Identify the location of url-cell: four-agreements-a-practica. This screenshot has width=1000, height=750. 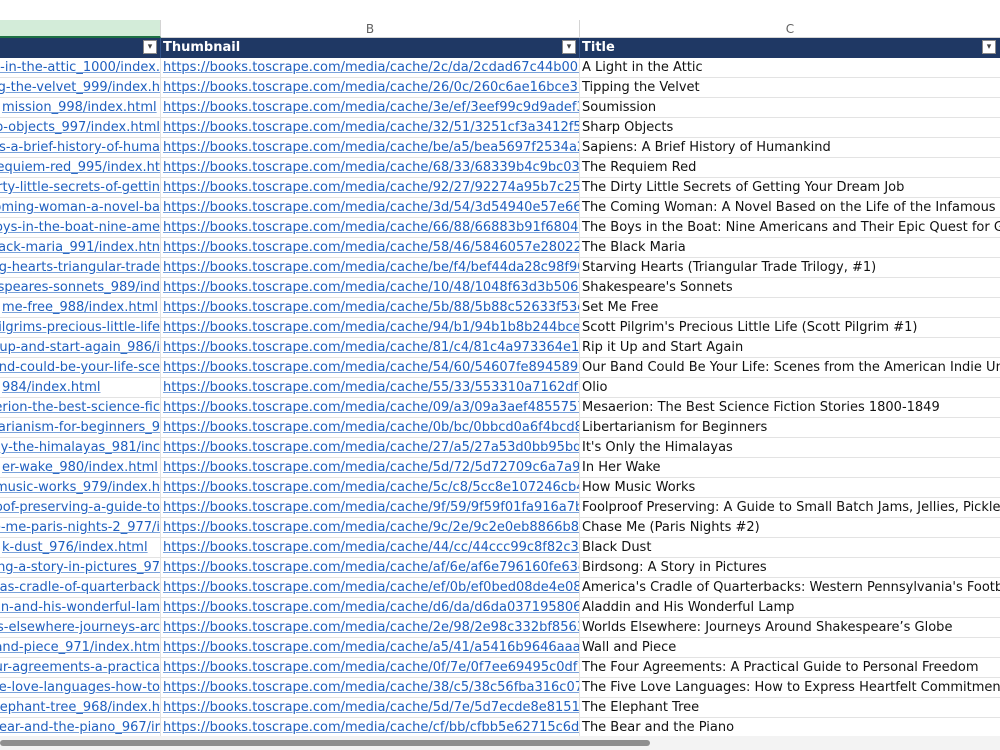
(80, 668).